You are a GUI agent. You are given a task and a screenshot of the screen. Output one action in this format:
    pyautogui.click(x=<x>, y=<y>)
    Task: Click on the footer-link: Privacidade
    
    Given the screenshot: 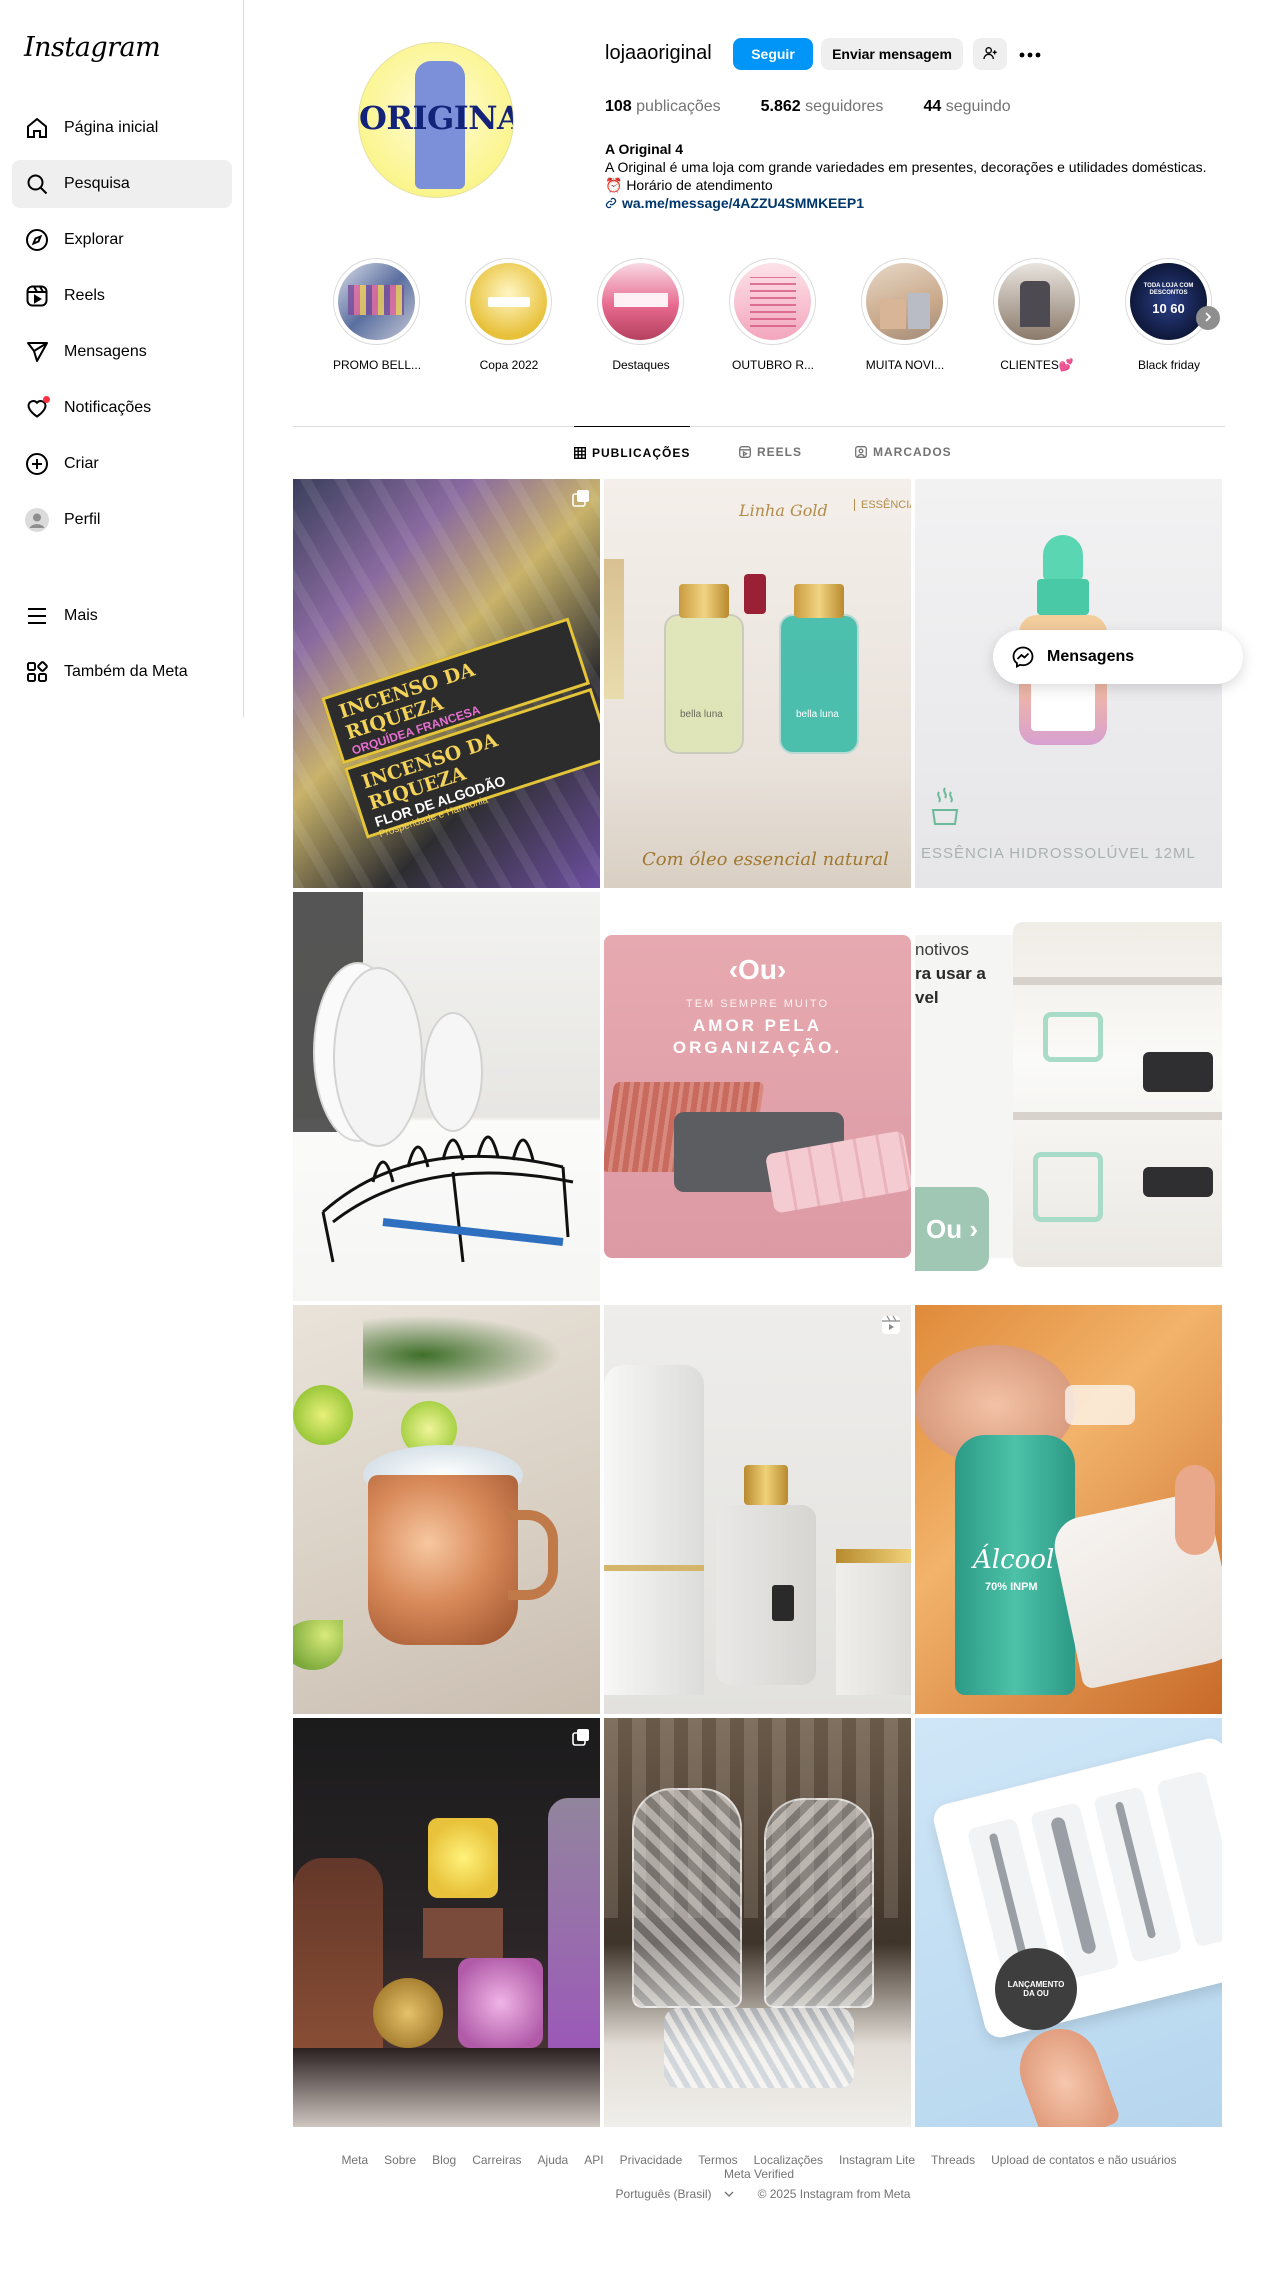 What is the action you would take?
    pyautogui.click(x=651, y=2160)
    